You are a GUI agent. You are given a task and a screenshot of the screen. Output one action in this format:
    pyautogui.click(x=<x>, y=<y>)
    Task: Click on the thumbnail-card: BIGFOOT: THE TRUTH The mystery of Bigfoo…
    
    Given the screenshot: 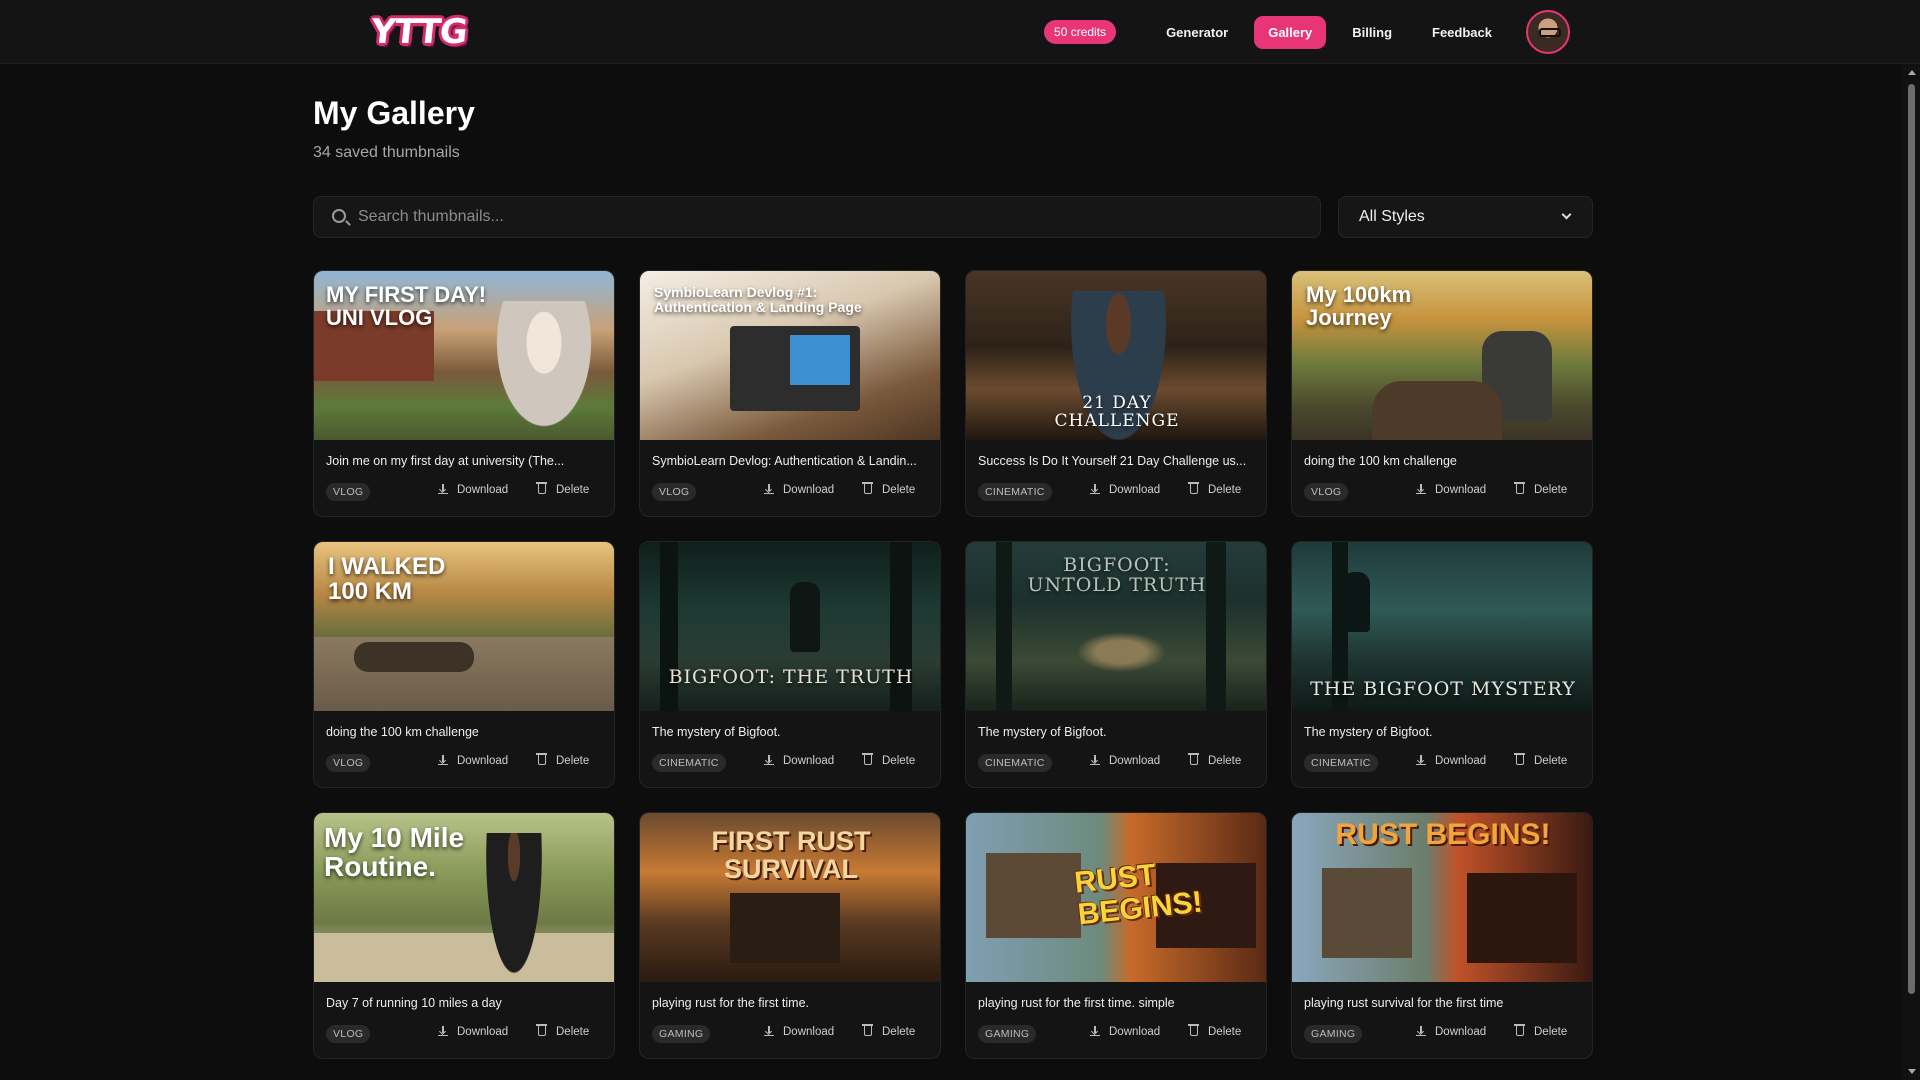 What is the action you would take?
    pyautogui.click(x=790, y=664)
    